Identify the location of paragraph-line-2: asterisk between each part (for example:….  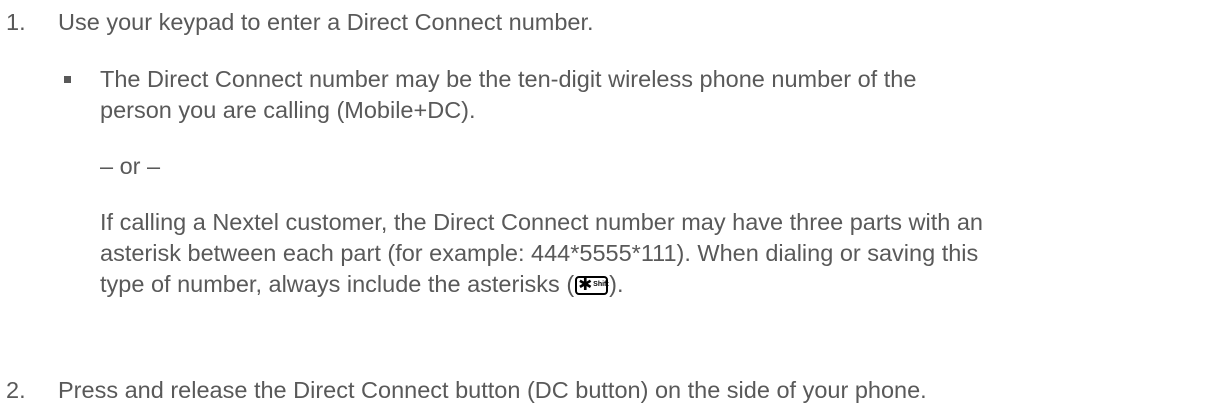
(539, 253).